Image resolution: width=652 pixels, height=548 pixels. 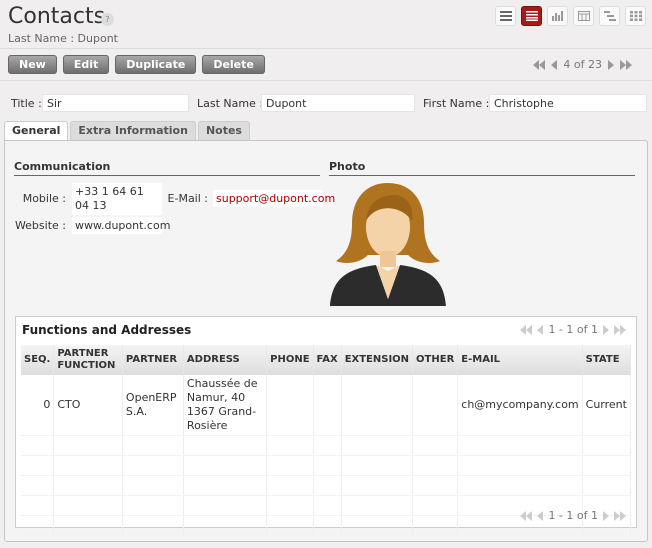 I want to click on functions-pager-status: 1 - 1 of 1, so click(x=573, y=329).